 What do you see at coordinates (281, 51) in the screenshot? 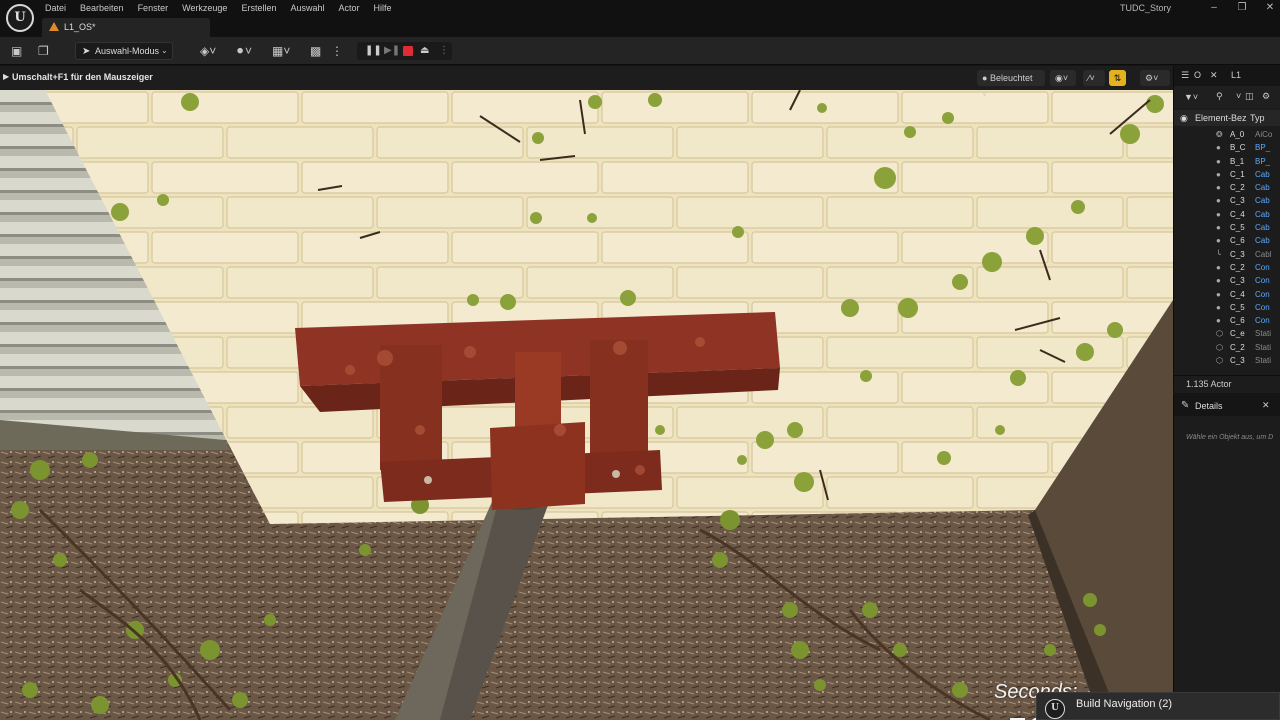
I see `cinematics-icon: ▦˅` at bounding box center [281, 51].